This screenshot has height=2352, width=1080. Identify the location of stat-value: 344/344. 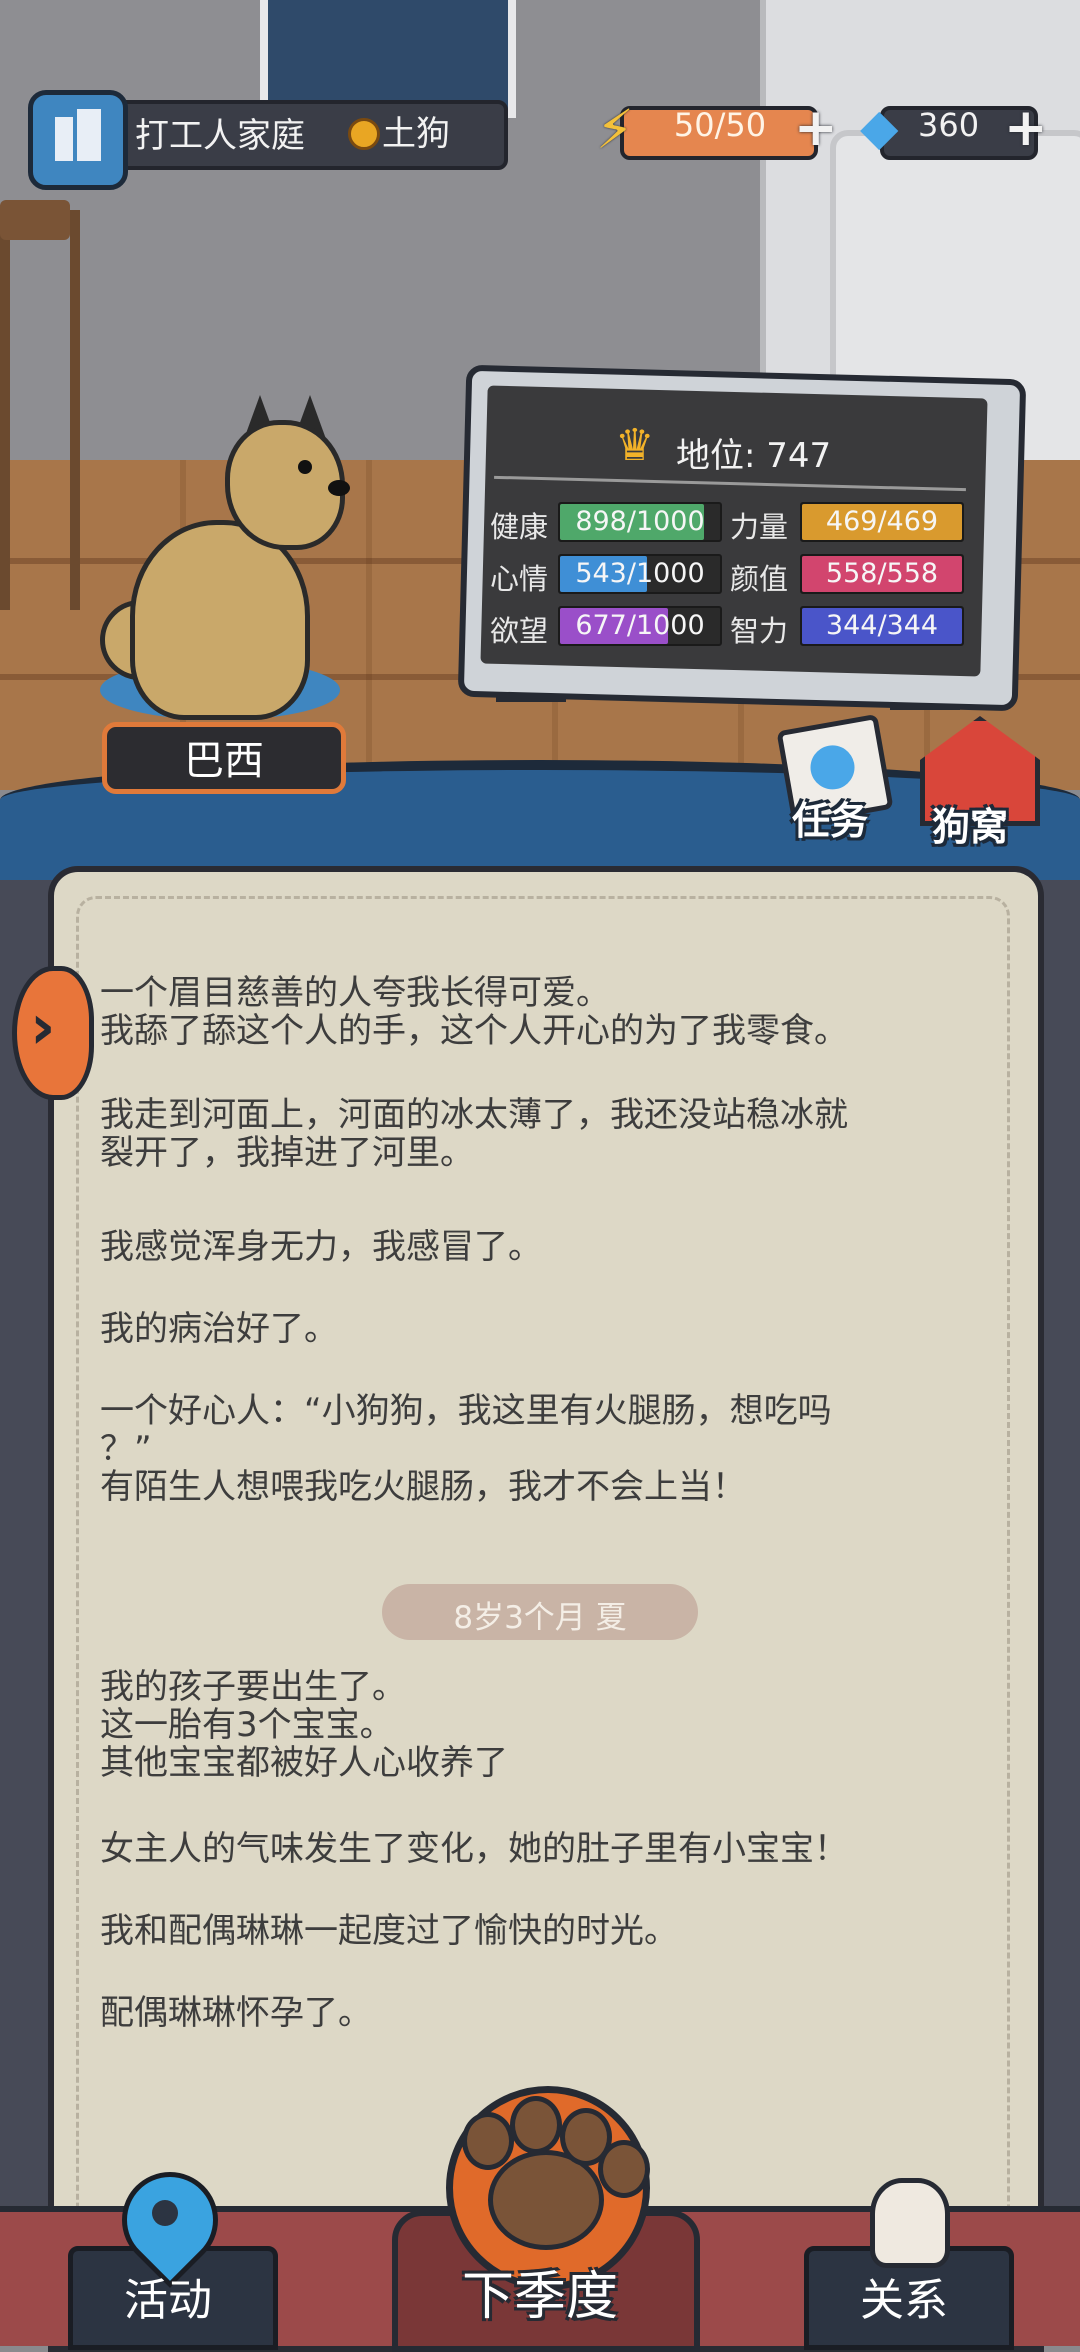
(882, 625).